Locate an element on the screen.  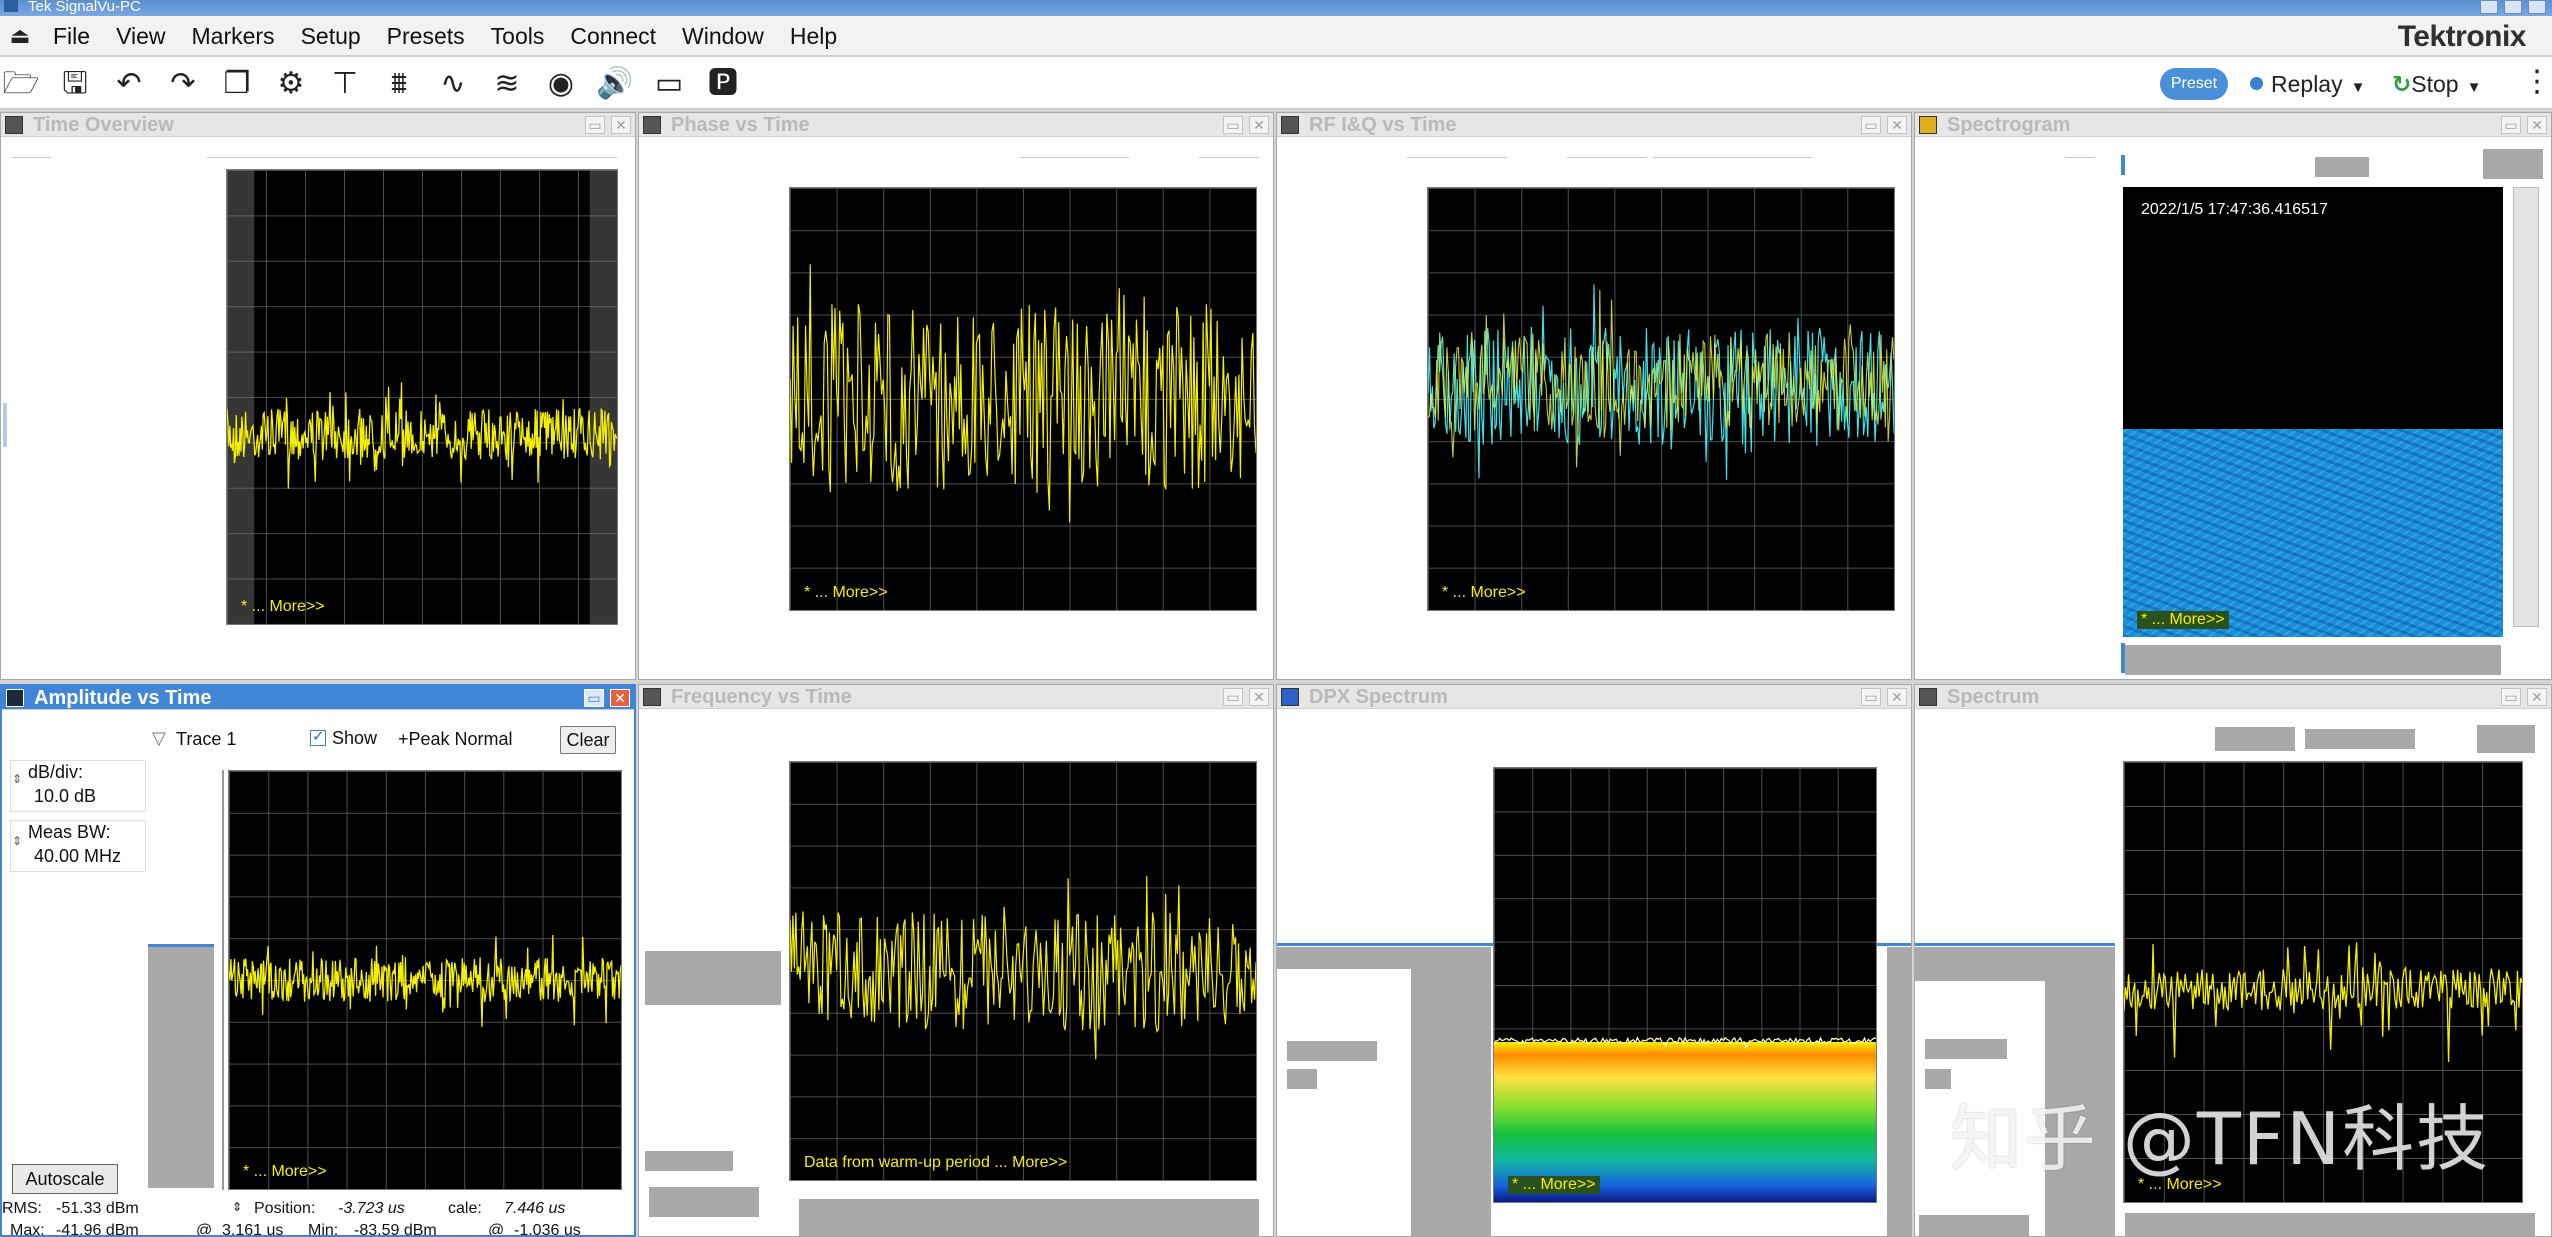
dpx-display: * ... More>> is located at coordinates (1685, 985).